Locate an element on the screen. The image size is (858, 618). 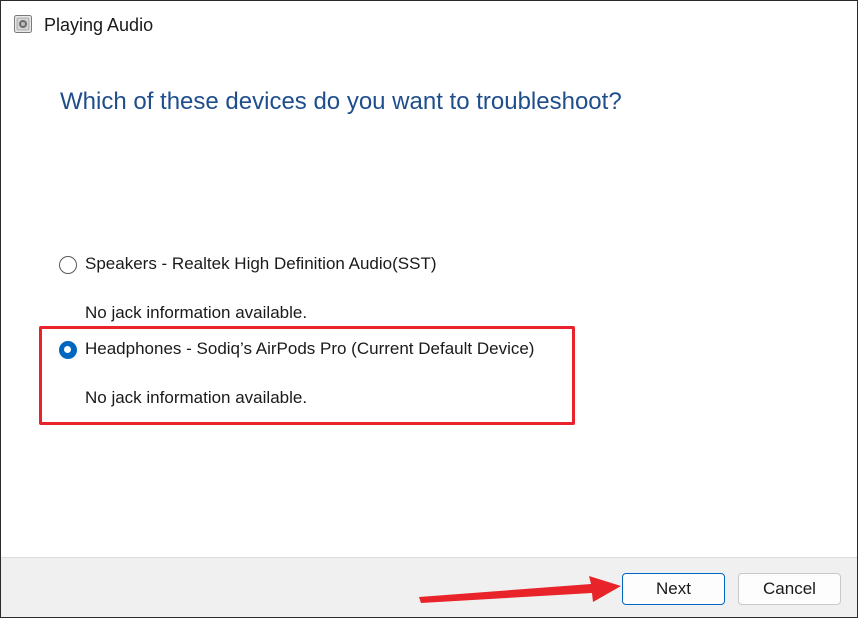
next-button: Next is located at coordinates (673, 589).